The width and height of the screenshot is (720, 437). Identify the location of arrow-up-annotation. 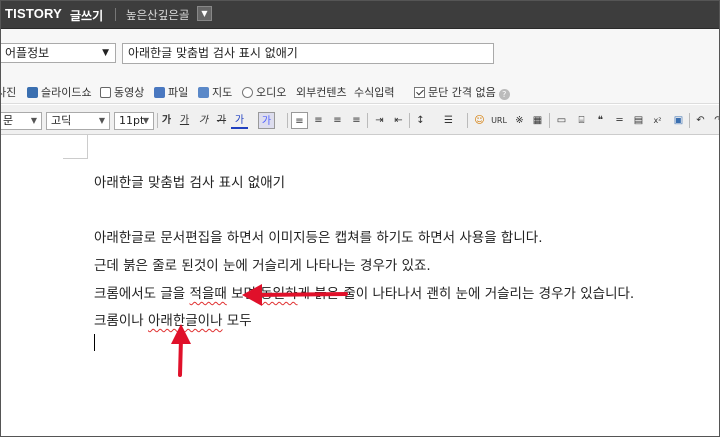
(181, 350).